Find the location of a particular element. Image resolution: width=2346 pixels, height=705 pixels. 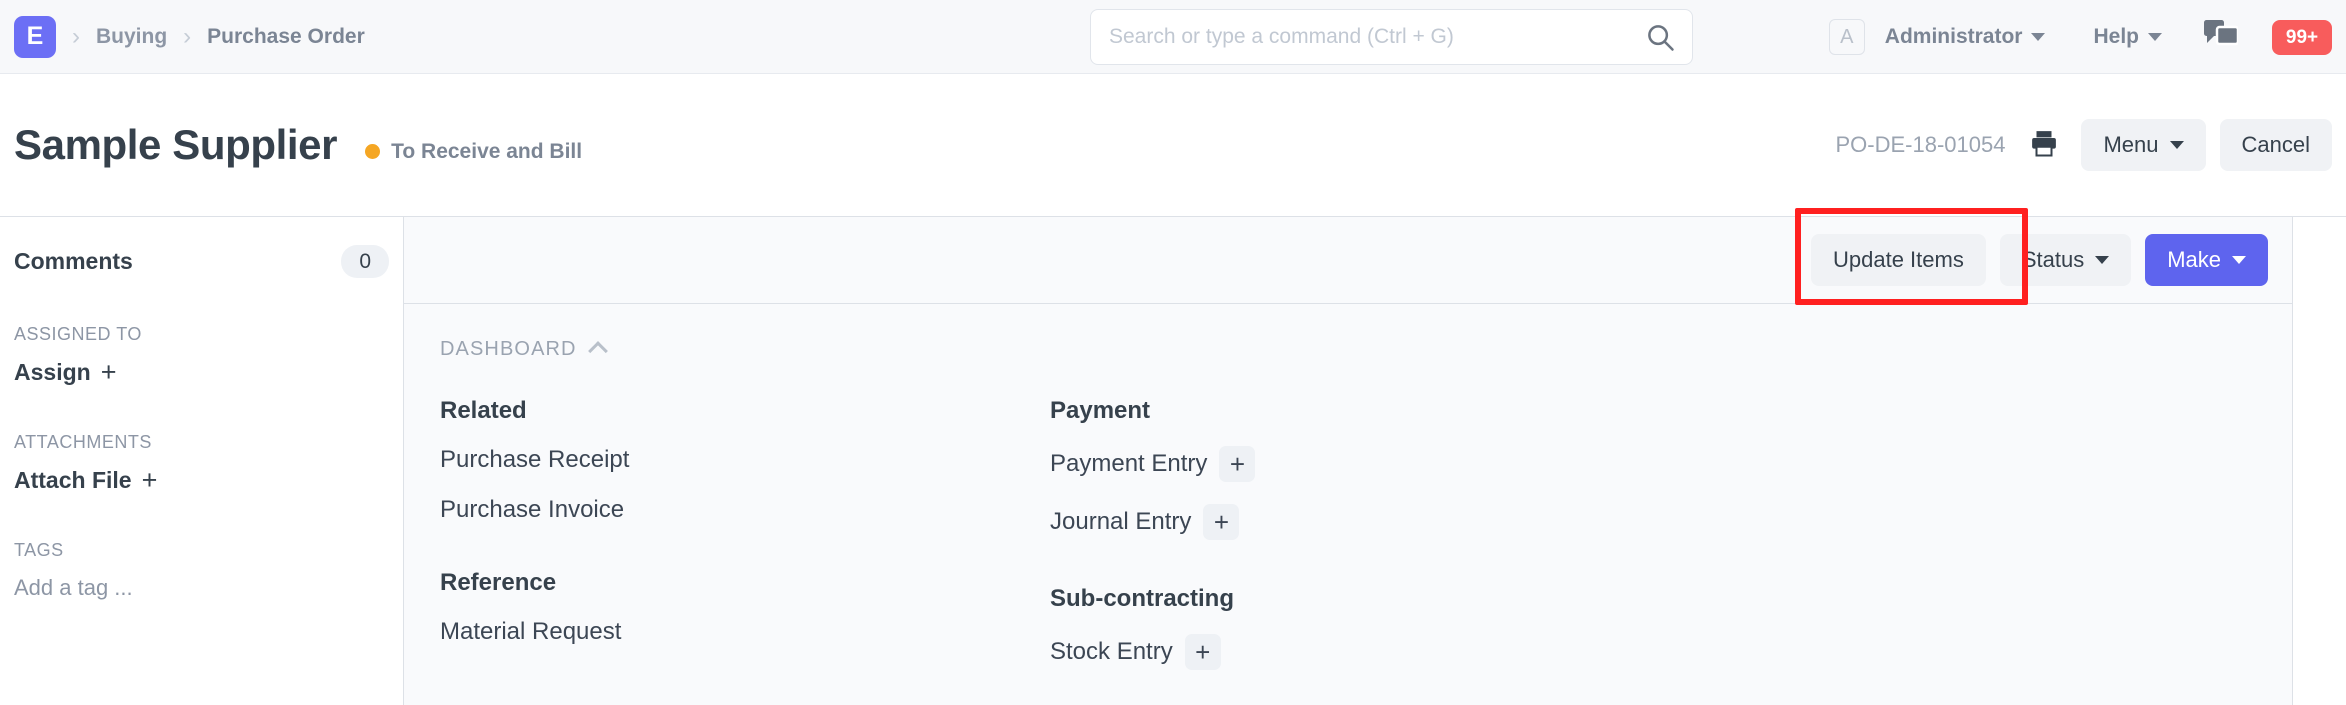

link-purchase-receipt: Purchase Receipt is located at coordinates (534, 460).